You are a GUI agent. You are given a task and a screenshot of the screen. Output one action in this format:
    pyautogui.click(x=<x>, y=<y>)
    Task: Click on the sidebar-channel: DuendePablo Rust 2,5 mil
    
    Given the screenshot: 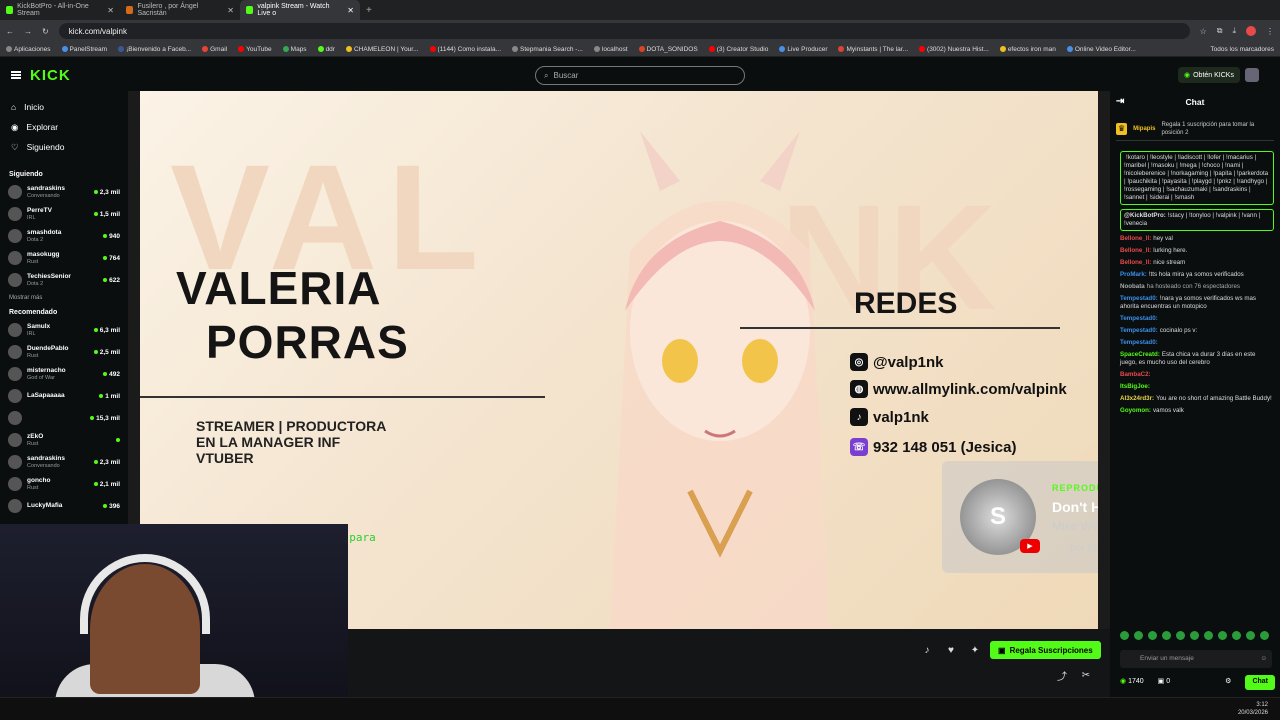 What is the action you would take?
    pyautogui.click(x=64, y=352)
    